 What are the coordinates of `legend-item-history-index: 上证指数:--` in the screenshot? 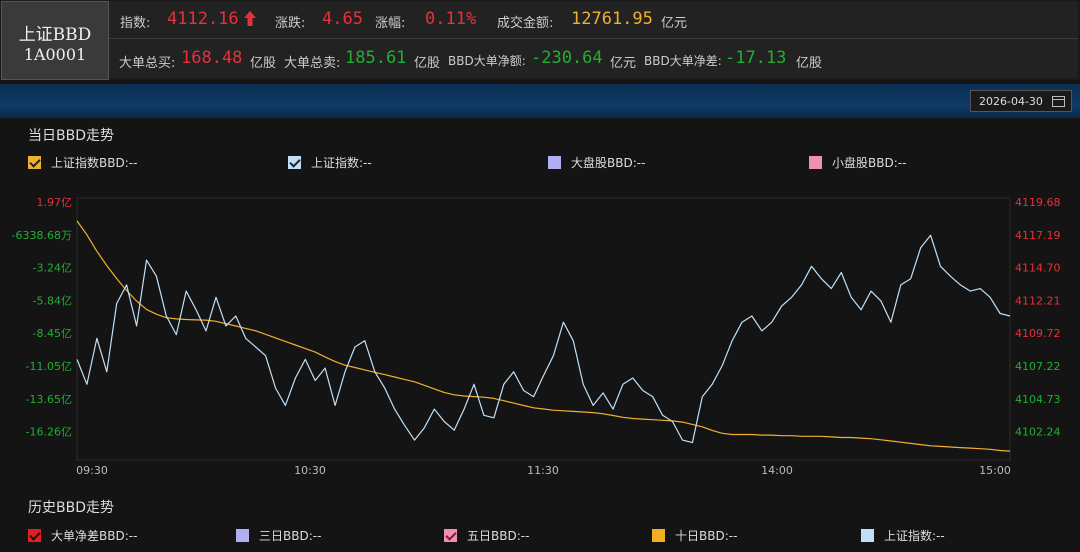 It's located at (903, 535).